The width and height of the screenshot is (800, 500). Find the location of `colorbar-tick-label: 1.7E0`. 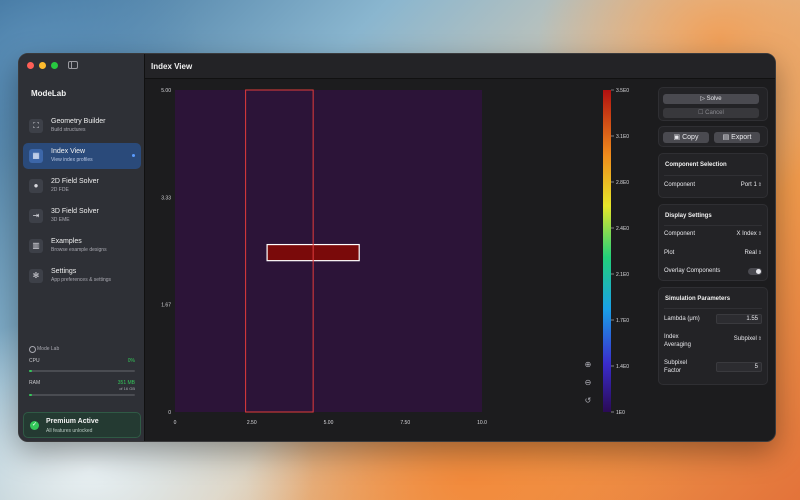

colorbar-tick-label: 1.7E0 is located at coordinates (622, 321).